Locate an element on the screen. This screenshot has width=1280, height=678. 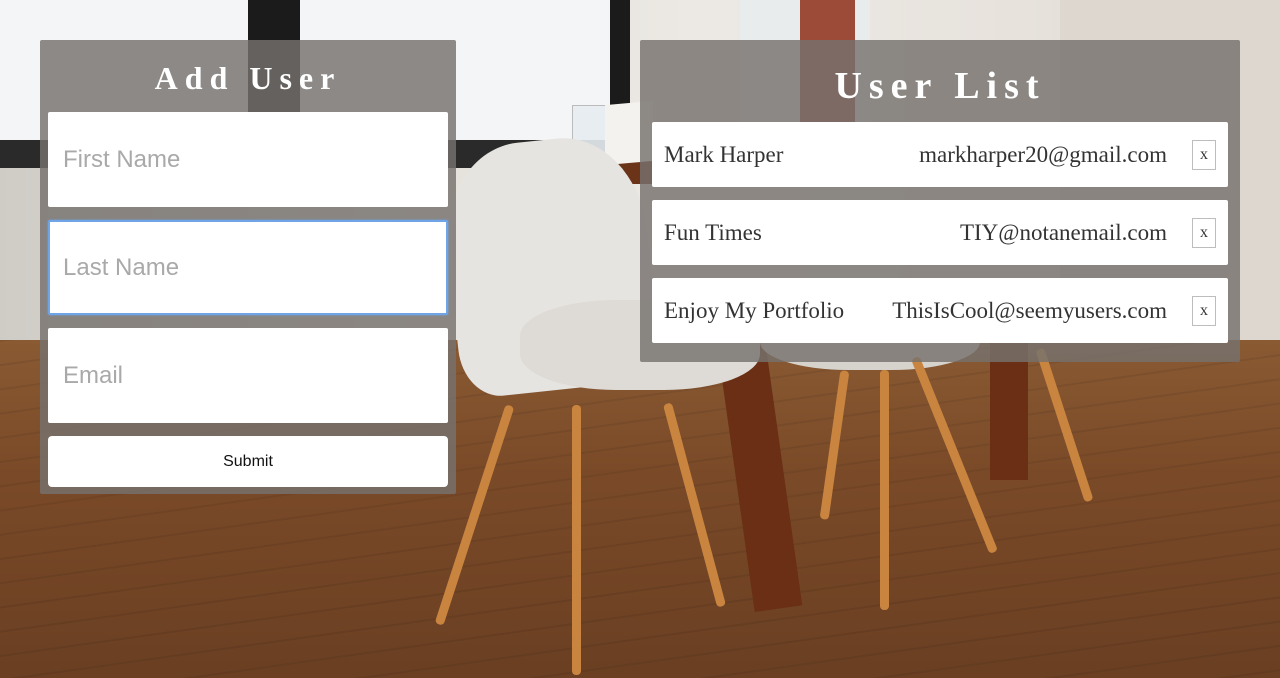
user-row: Mark Harper markharper20@gmail.com x is located at coordinates (940, 154).